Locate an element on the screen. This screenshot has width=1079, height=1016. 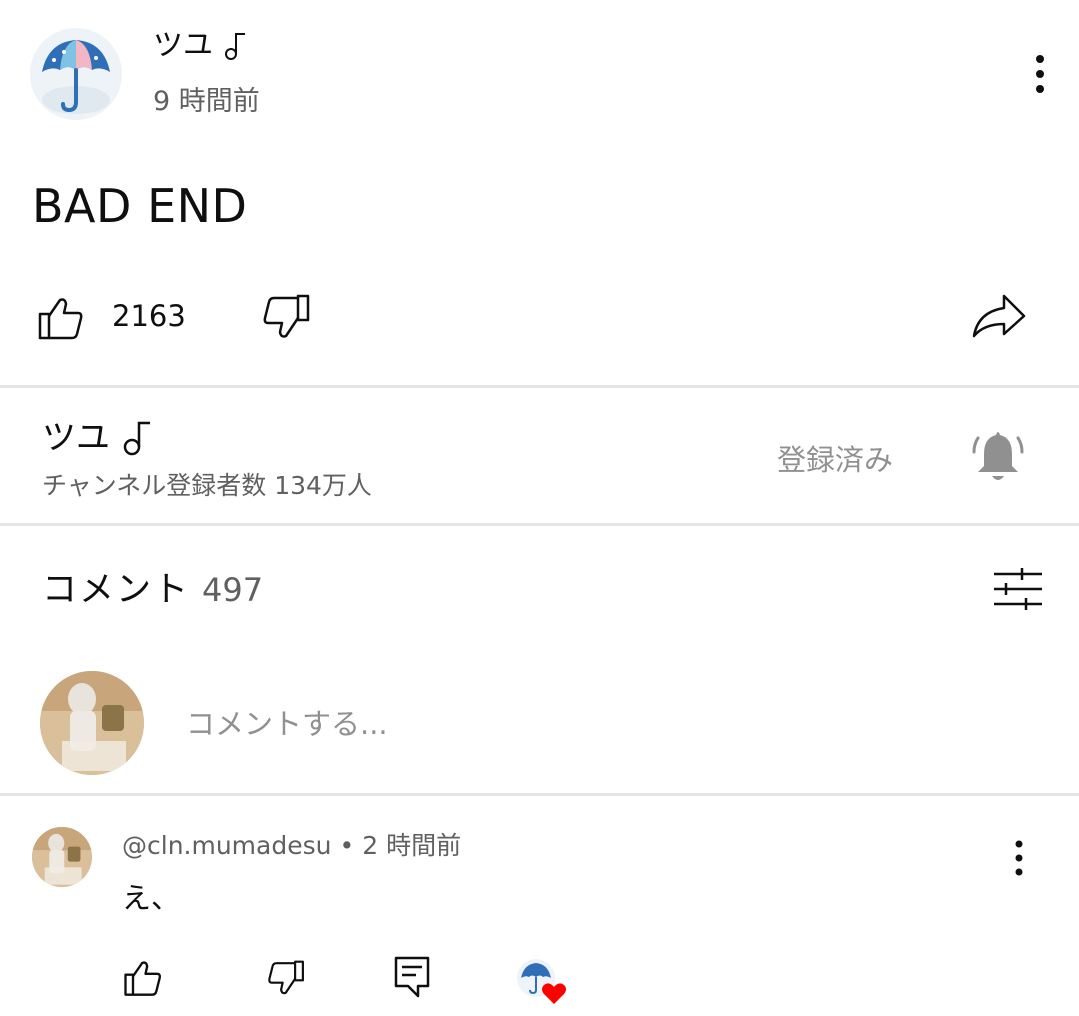
comment-text: え、 is located at coordinates (151, 898).